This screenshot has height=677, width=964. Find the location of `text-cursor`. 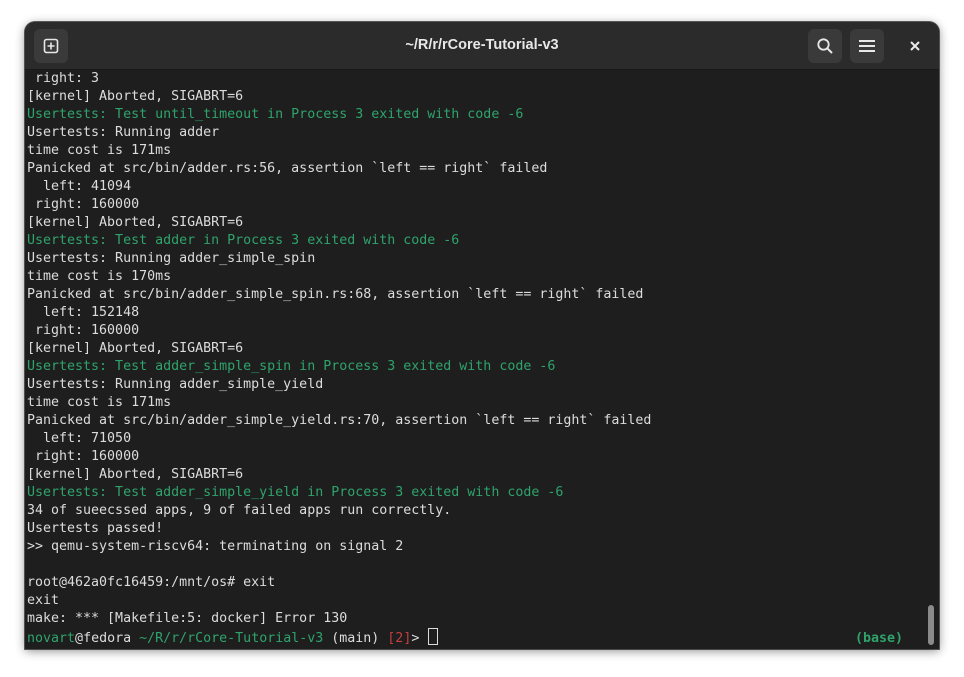

text-cursor is located at coordinates (433, 636).